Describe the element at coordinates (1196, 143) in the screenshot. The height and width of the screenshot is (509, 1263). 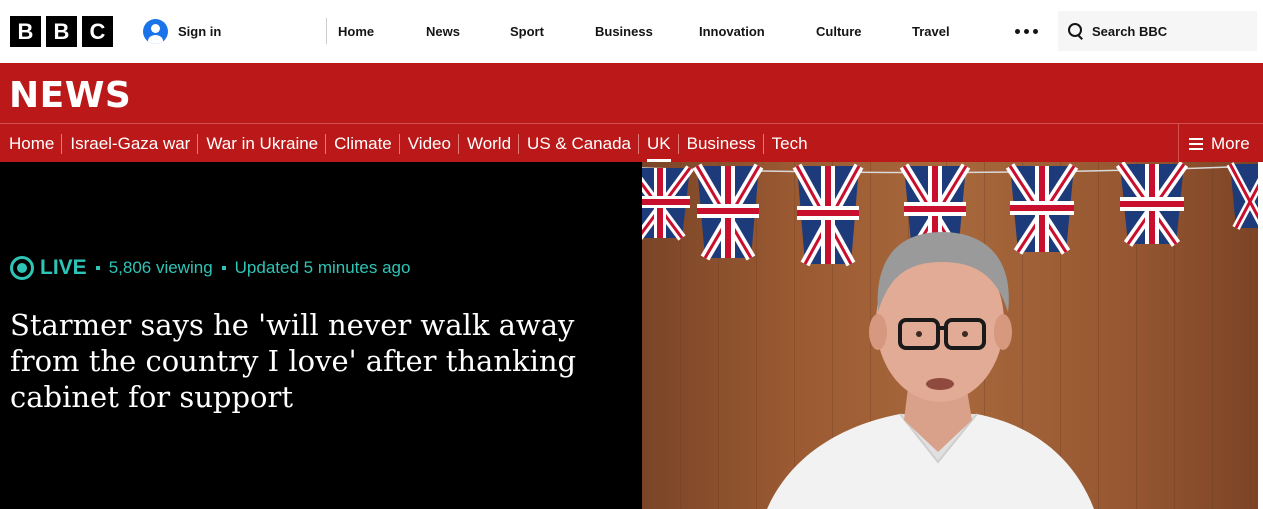
I see `hamburger-menu-icon` at that location.